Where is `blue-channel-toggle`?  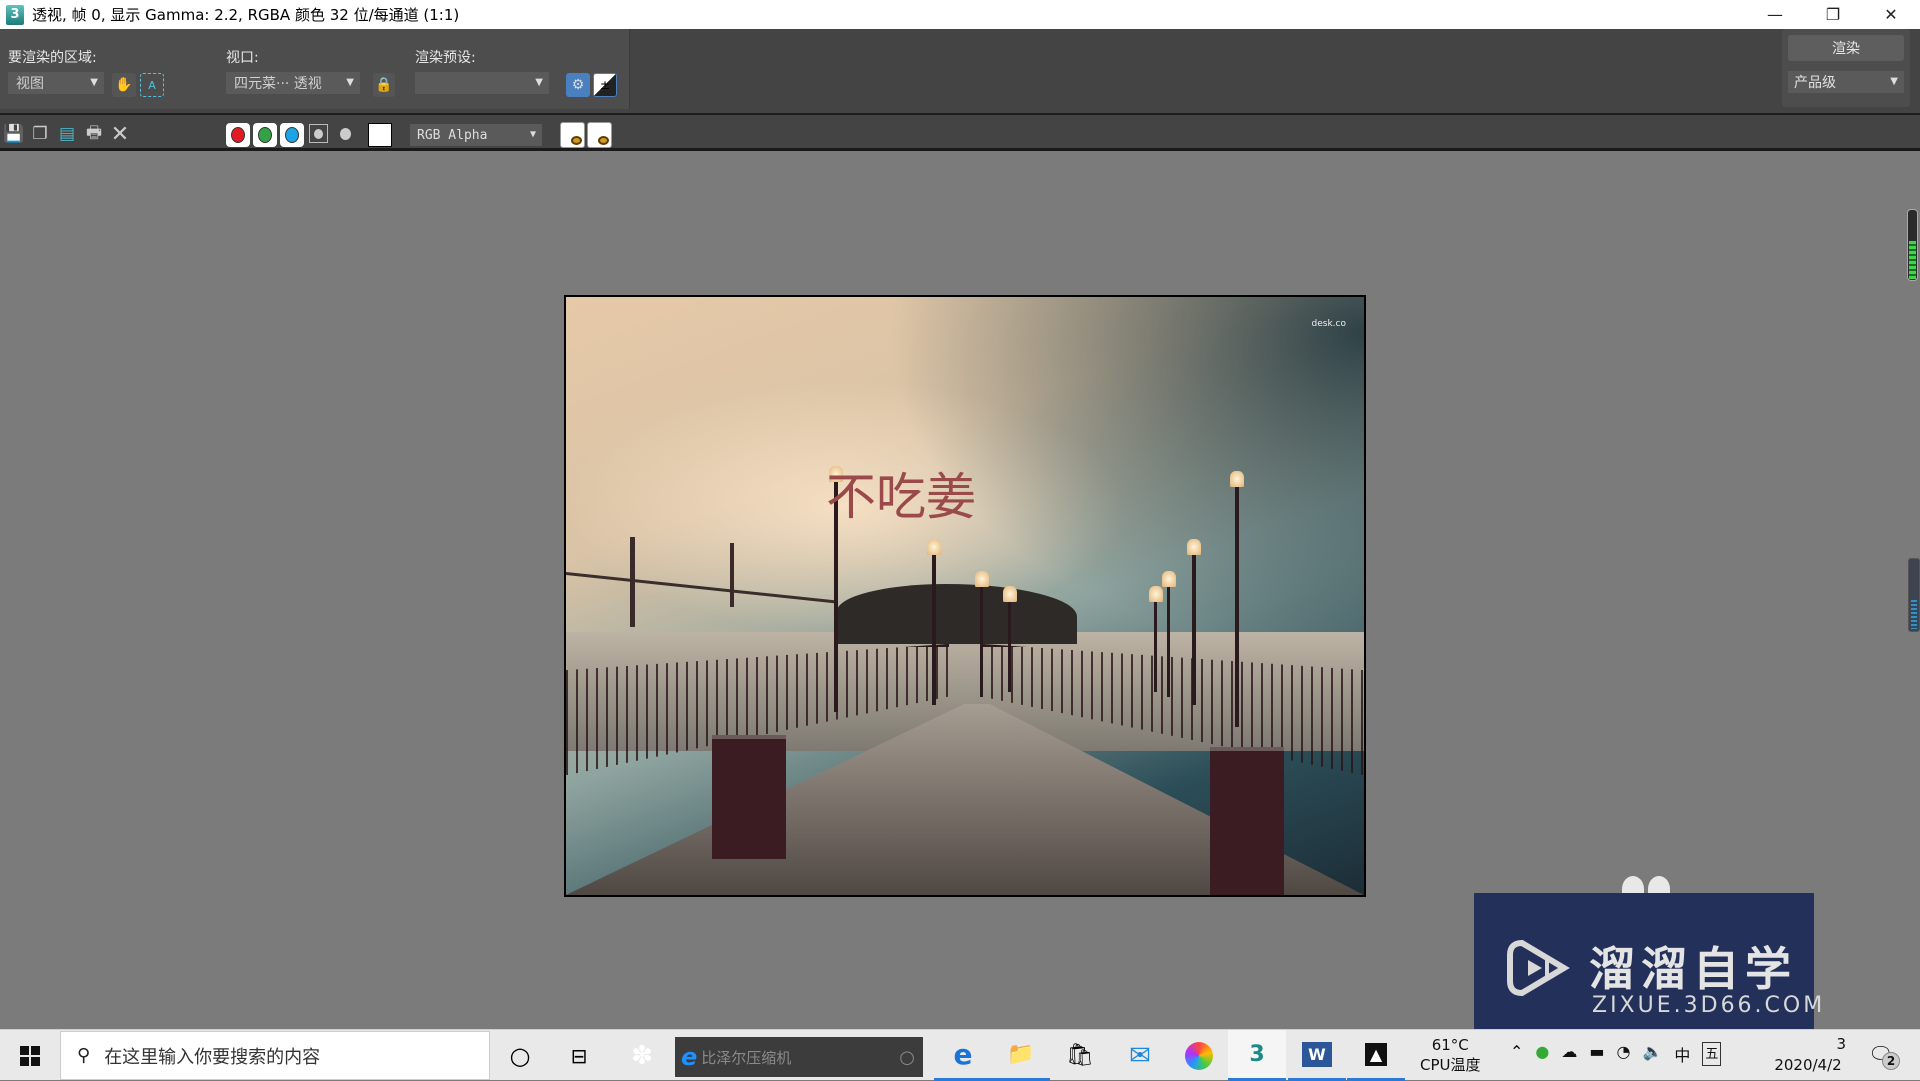
blue-channel-toggle is located at coordinates (292, 135).